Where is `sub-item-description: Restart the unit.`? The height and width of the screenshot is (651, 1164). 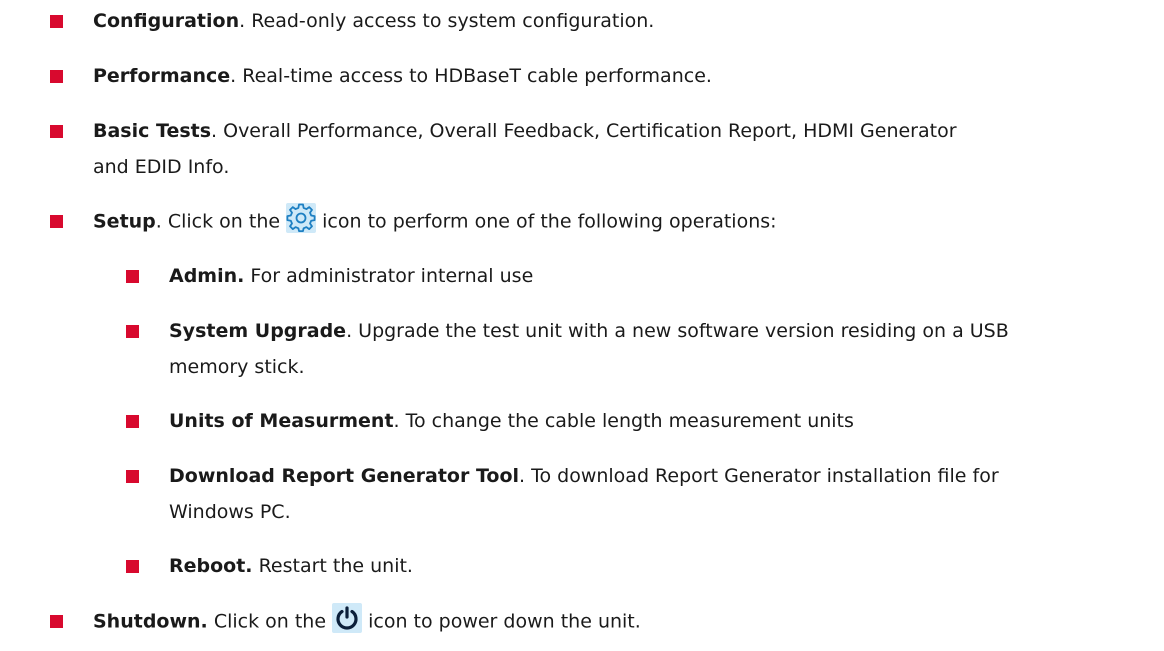 sub-item-description: Restart the unit. is located at coordinates (332, 566).